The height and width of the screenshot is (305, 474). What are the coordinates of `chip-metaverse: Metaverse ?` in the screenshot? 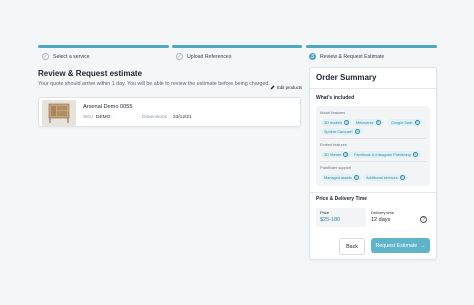 It's located at (368, 122).